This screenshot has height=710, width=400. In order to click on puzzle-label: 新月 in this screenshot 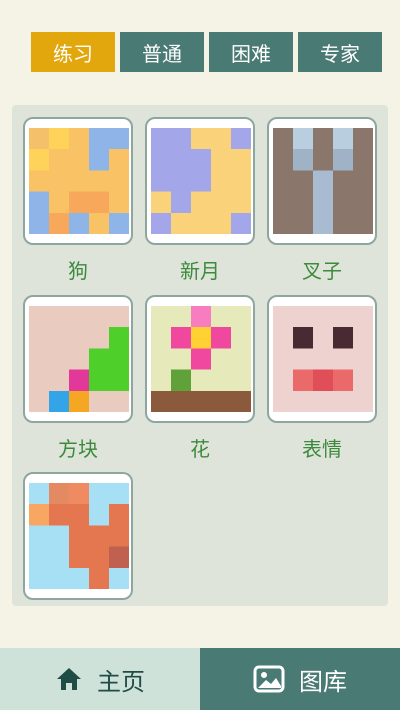, I will do `click(200, 271)`.